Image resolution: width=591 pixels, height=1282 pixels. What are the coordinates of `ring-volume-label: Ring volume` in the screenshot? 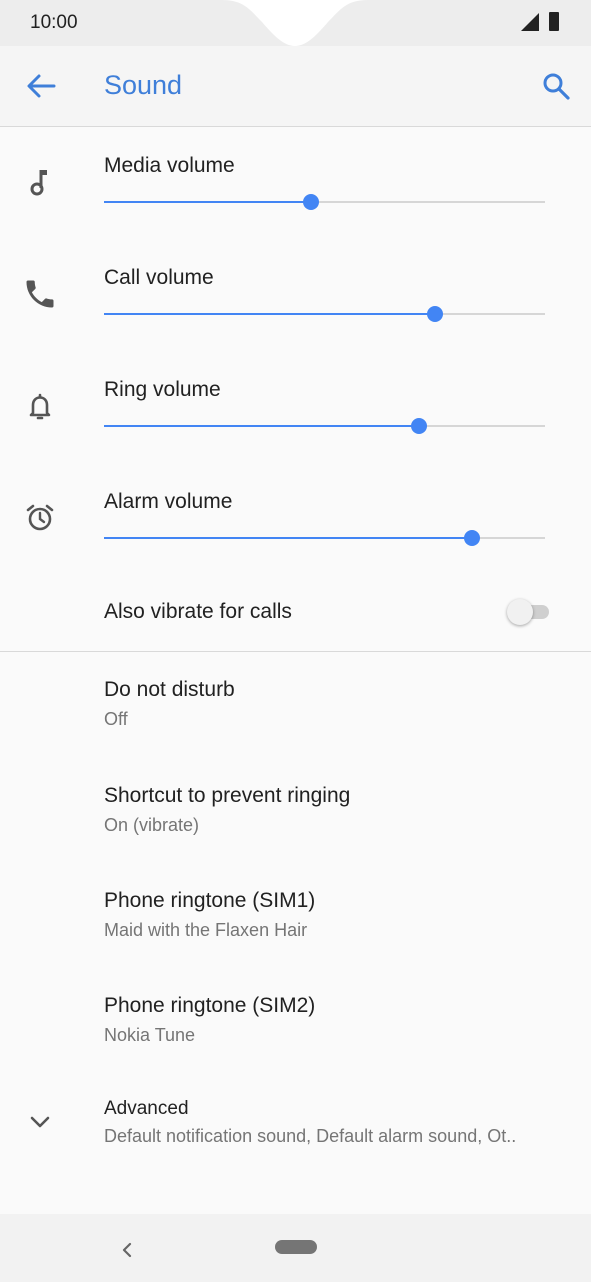 It's located at (162, 389).